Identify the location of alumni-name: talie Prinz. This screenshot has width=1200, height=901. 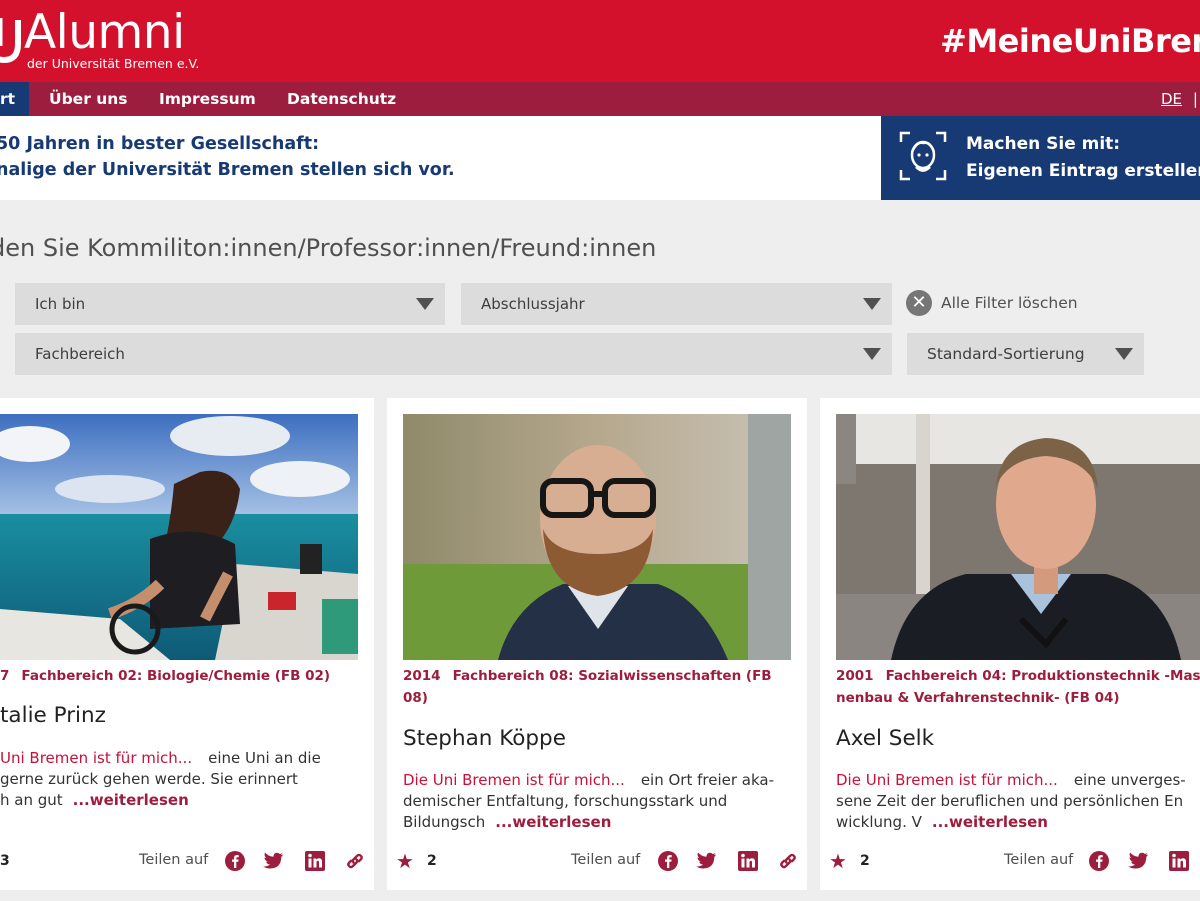
(53, 715).